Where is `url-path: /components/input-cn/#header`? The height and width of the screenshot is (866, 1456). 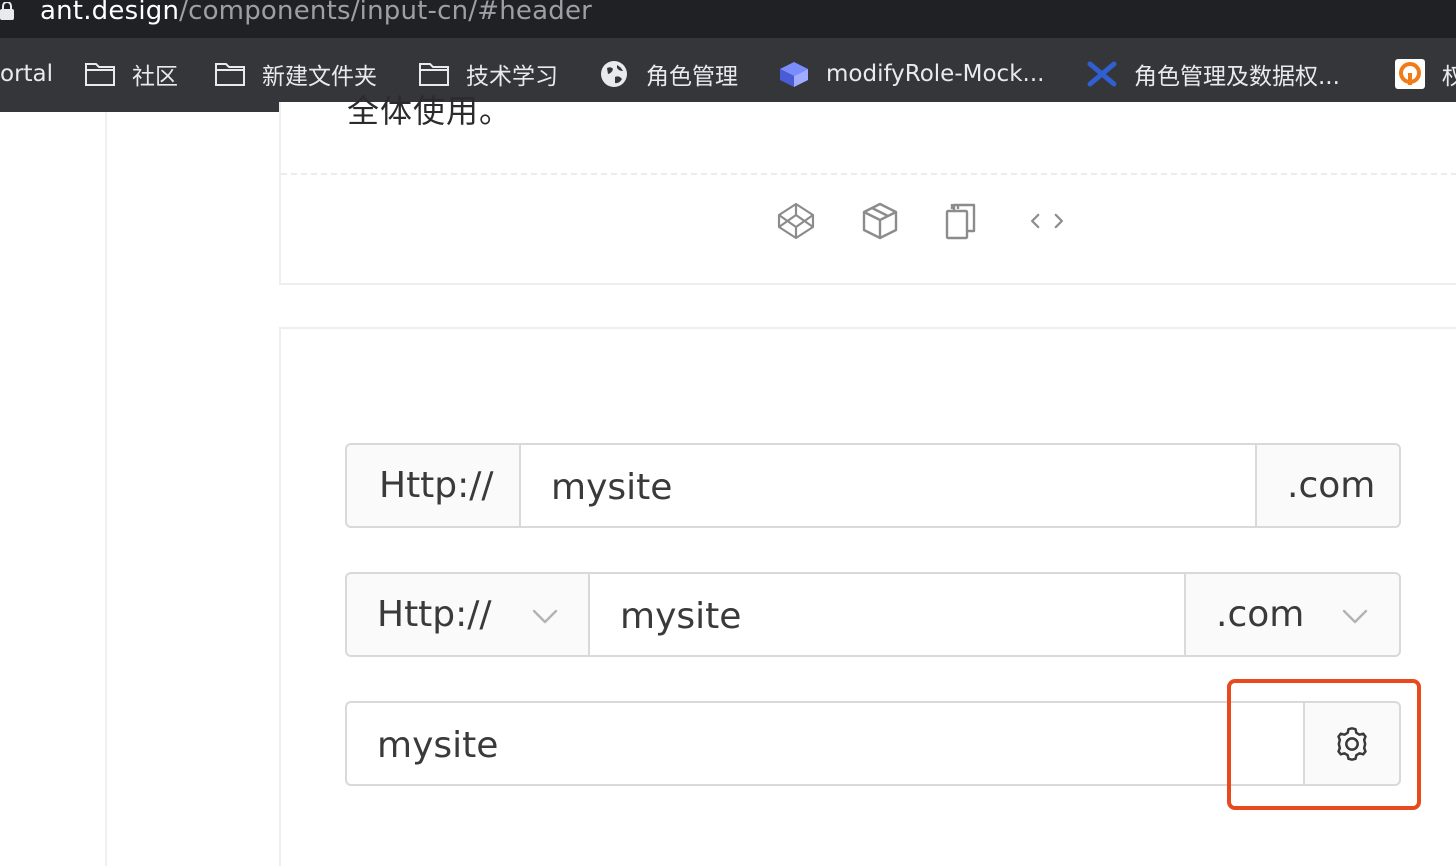
url-path: /components/input-cn/#header is located at coordinates (386, 13).